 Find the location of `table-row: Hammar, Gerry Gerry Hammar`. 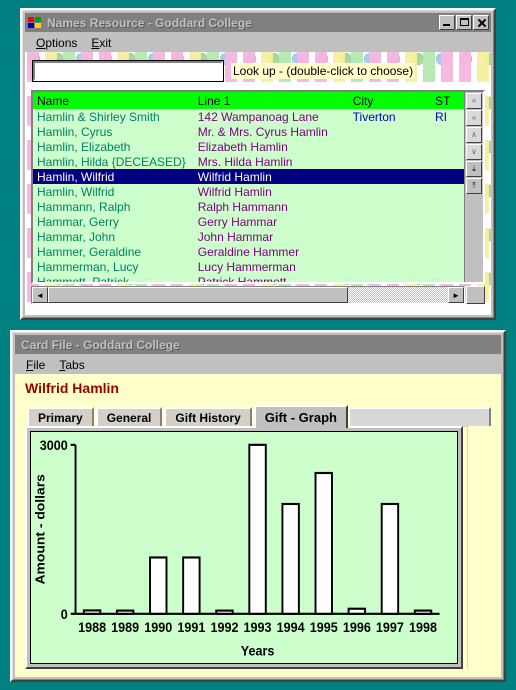

table-row: Hammar, Gerry Gerry Hammar is located at coordinates (248, 221).